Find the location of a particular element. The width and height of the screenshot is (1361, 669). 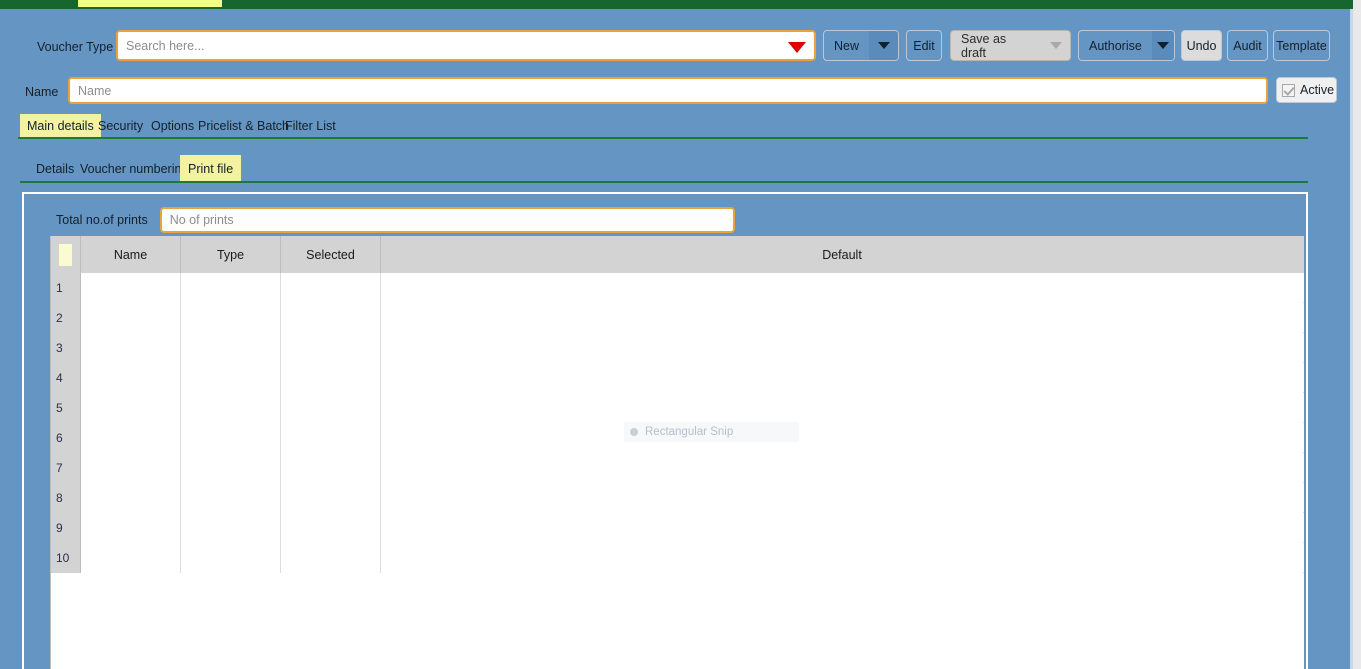

row-number: 7 is located at coordinates (66, 468).